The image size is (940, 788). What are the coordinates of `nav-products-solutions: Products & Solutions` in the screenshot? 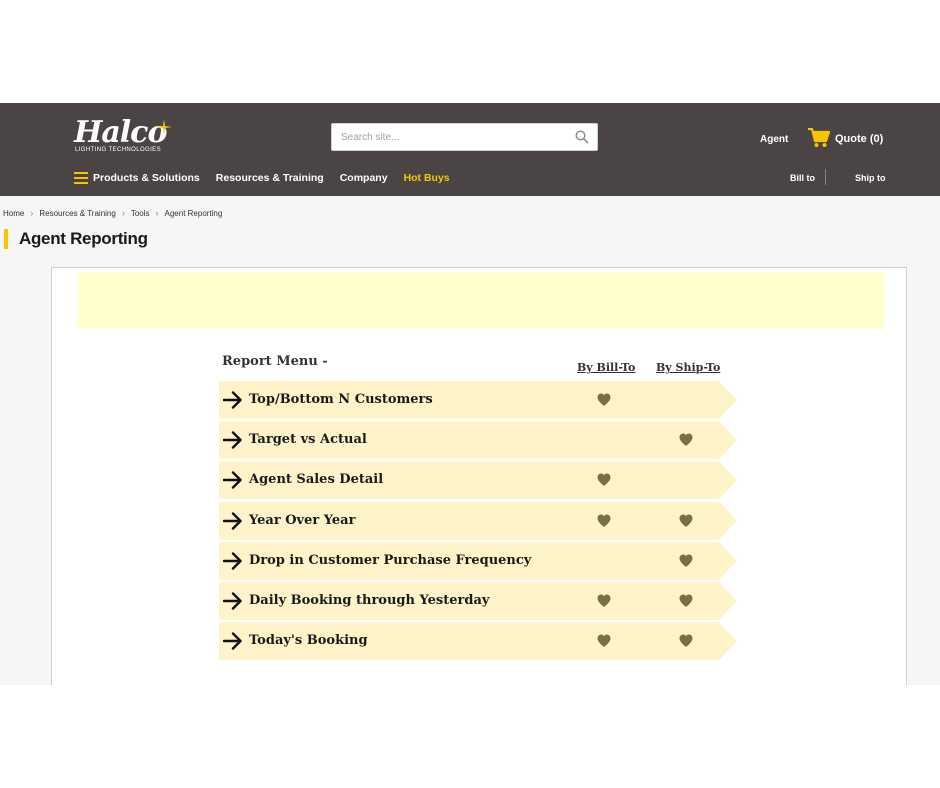 It's located at (146, 178).